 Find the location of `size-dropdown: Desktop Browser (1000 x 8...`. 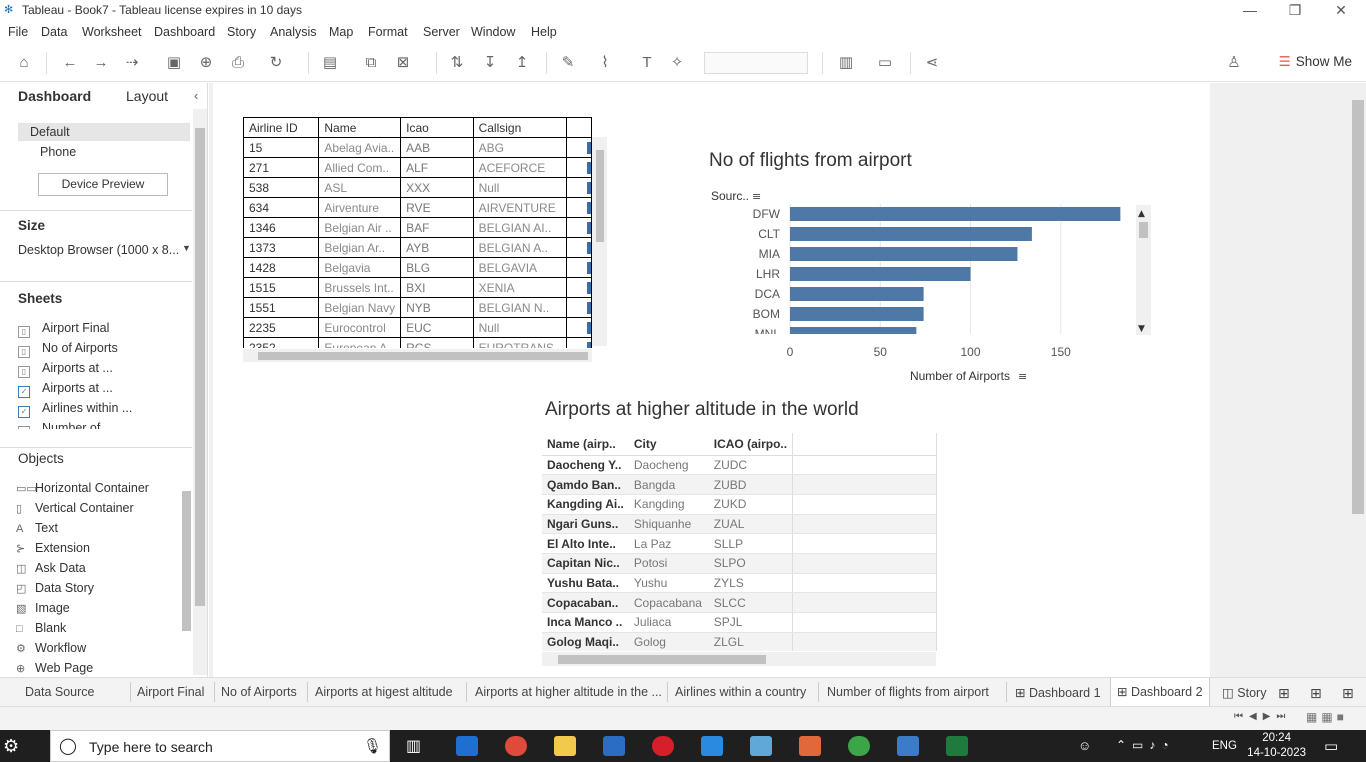

size-dropdown: Desktop Browser (1000 x 8... is located at coordinates (98, 250).